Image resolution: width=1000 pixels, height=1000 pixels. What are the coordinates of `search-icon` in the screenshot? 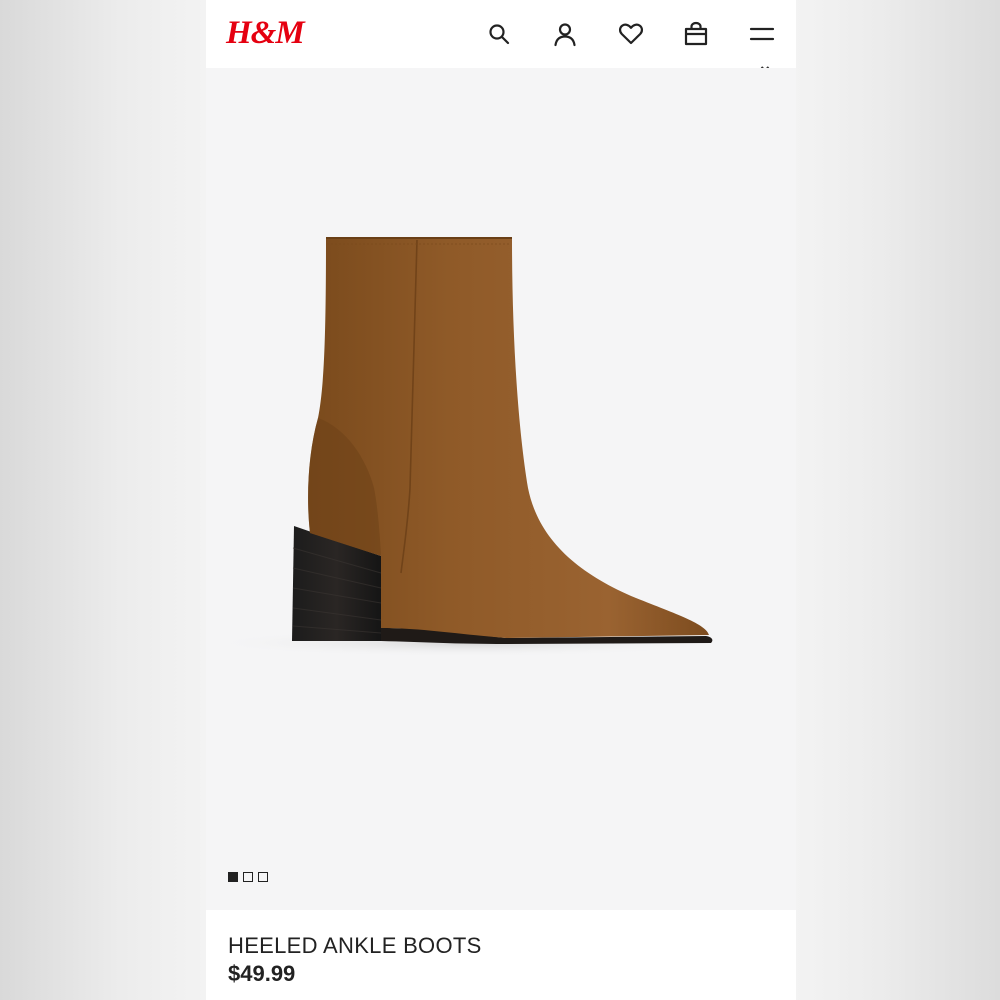 It's located at (499, 34).